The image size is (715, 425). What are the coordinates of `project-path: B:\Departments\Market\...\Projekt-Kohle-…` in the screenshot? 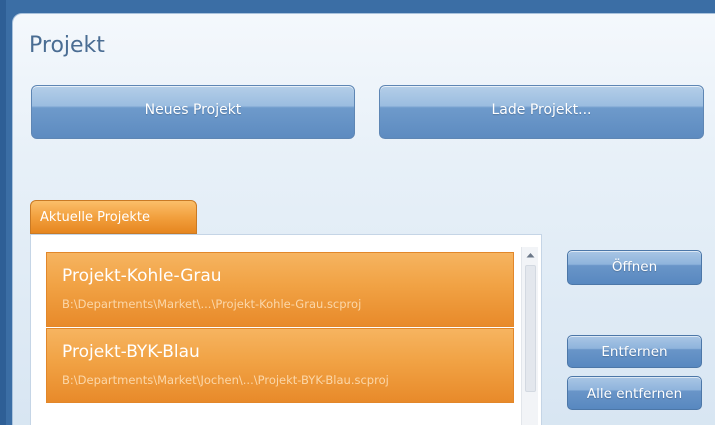 It's located at (212, 304).